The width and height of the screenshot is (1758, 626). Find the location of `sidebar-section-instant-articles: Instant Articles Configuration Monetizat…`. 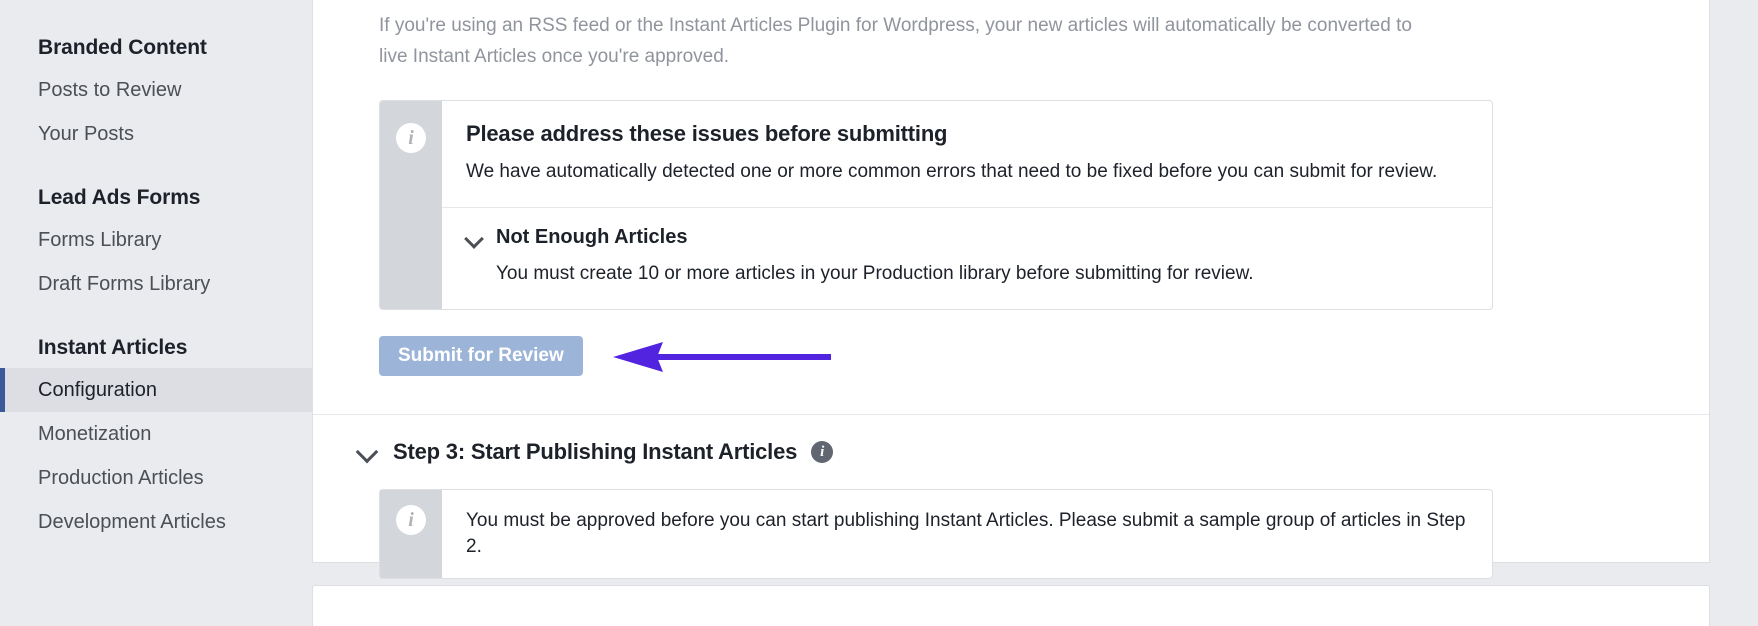

sidebar-section-instant-articles: Instant Articles Configuration Monetizat… is located at coordinates (156, 436).